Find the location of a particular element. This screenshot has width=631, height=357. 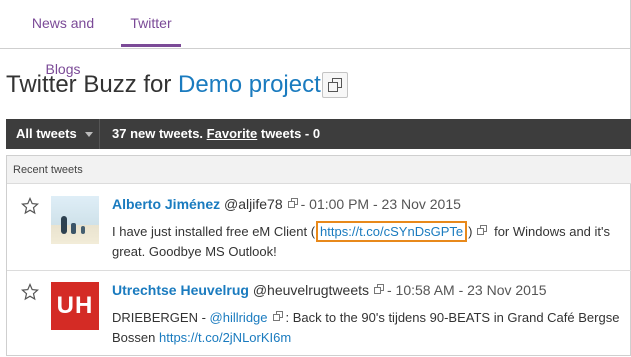

new-tweets-count: 37 new tweets. is located at coordinates (158, 133).